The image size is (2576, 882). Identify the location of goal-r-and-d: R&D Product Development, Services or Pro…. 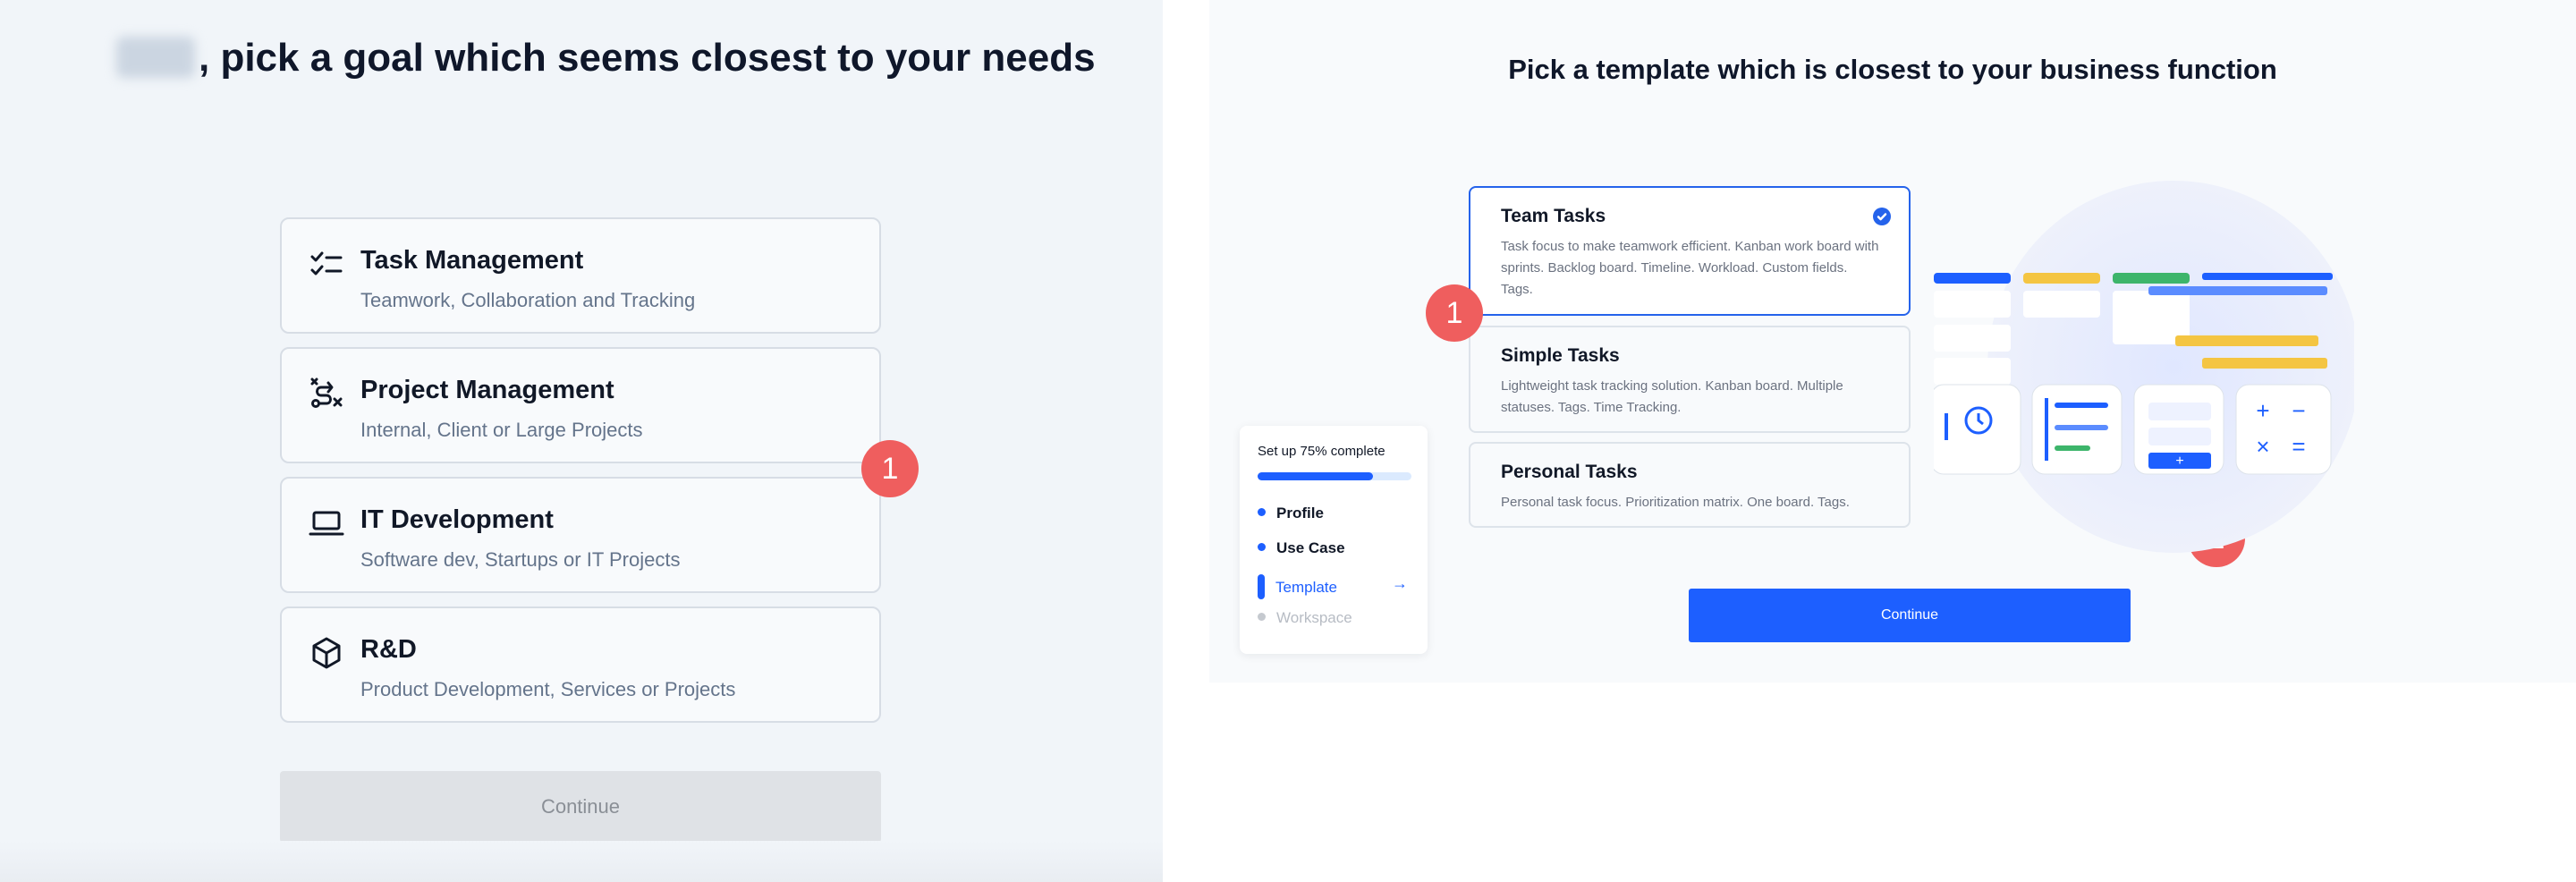
(580, 664).